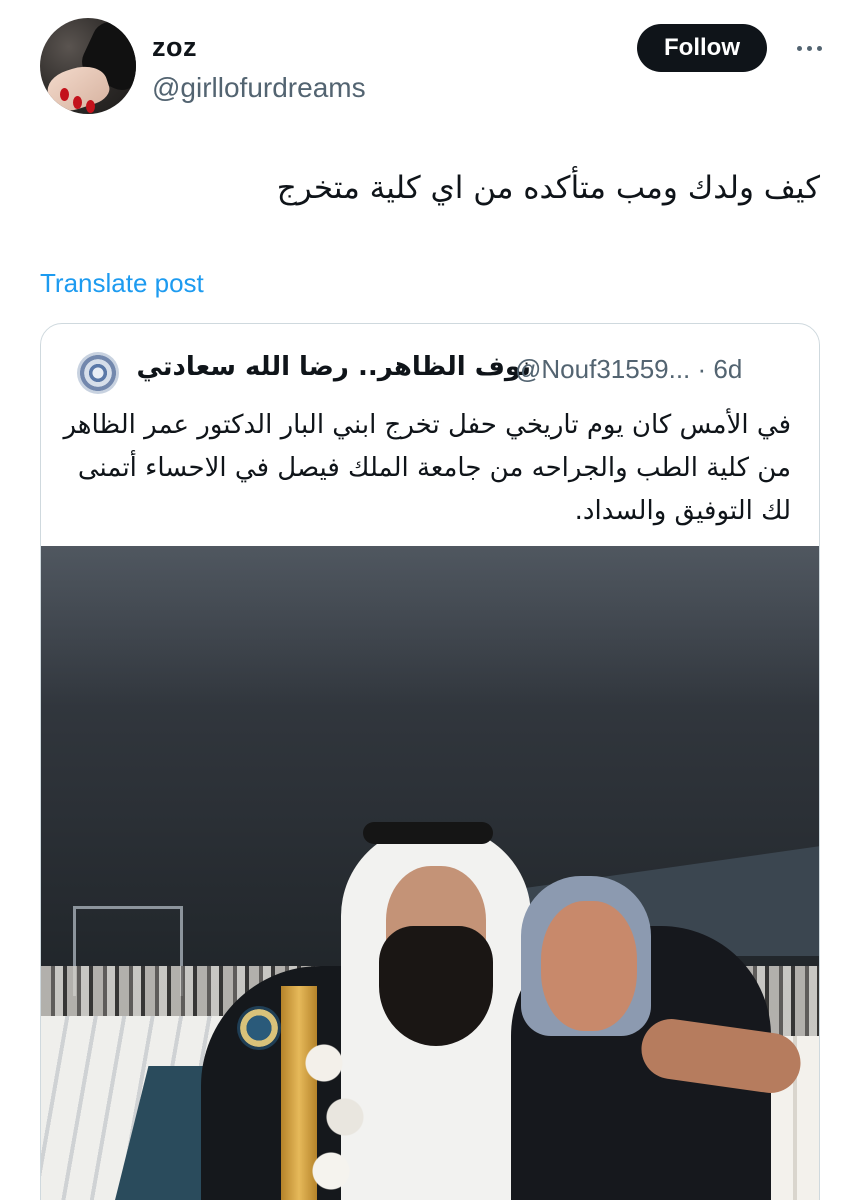  What do you see at coordinates (259, 88) in the screenshot?
I see `author-handle: @girllofurdreams` at bounding box center [259, 88].